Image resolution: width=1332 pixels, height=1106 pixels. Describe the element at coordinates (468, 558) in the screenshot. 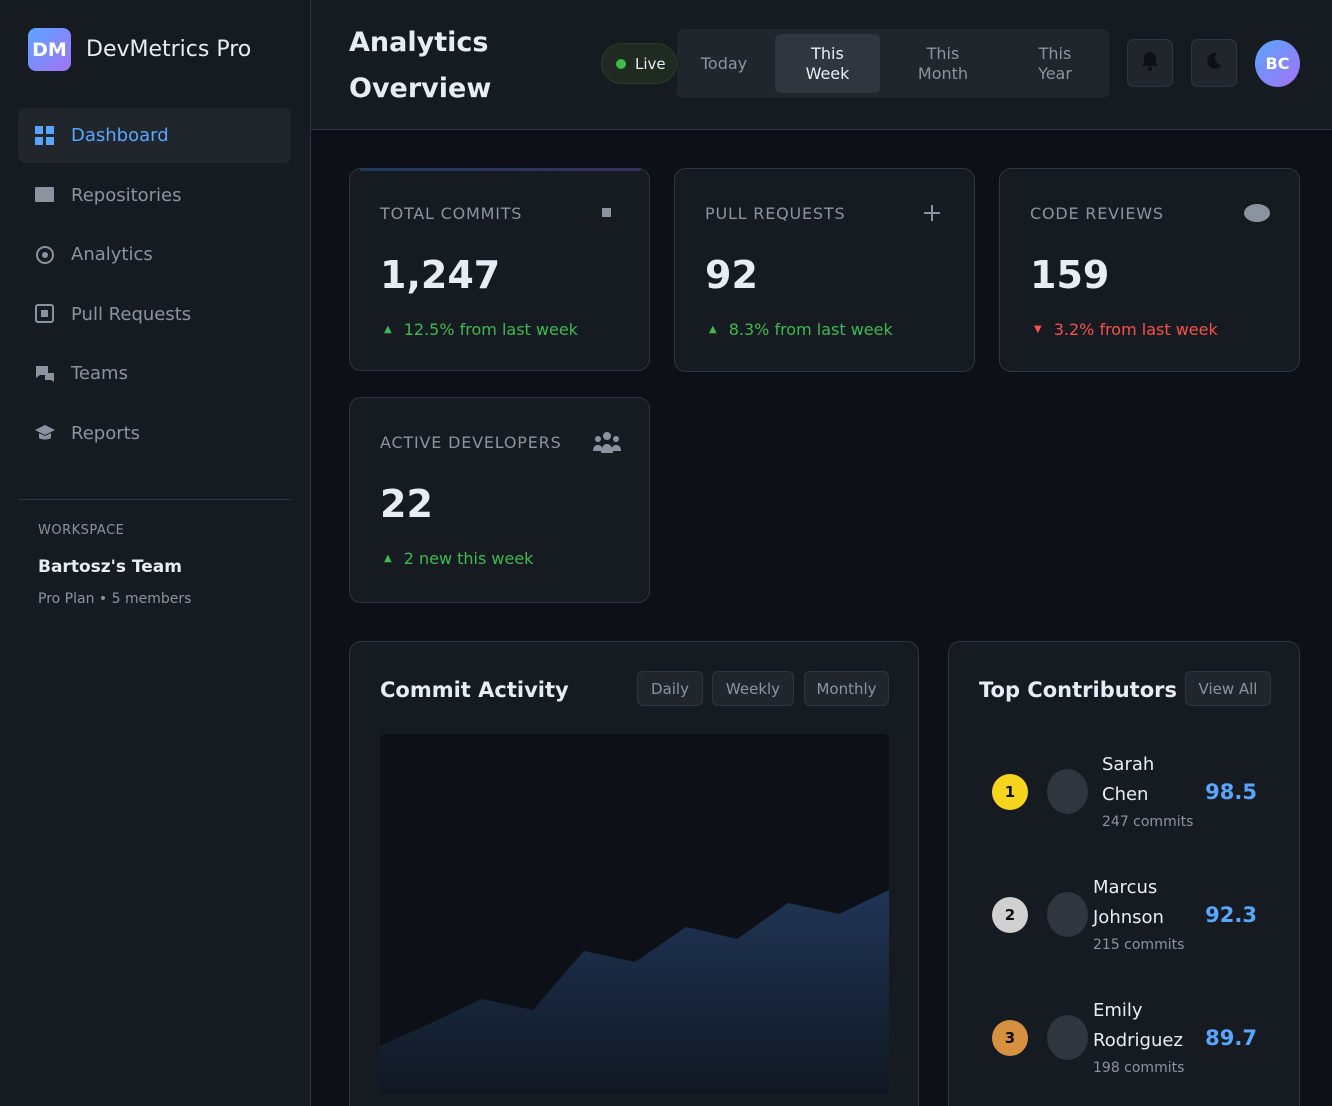

I see `stat-change-text: 2 new this week` at that location.